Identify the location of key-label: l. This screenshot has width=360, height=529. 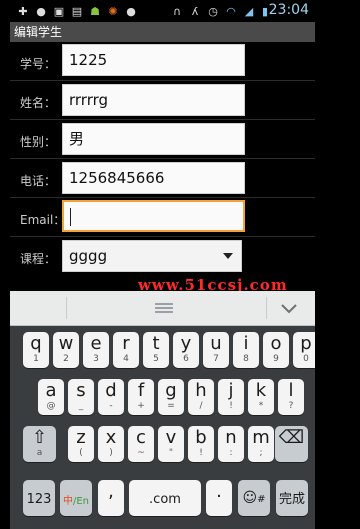
(291, 390).